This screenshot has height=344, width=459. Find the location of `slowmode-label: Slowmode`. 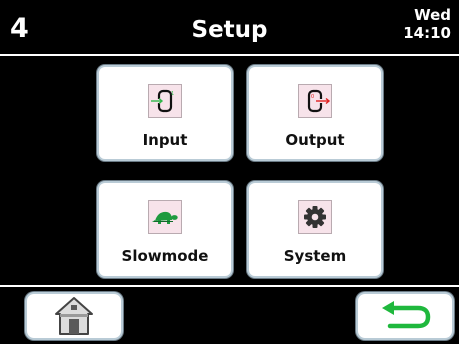

slowmode-label: Slowmode is located at coordinates (165, 256).